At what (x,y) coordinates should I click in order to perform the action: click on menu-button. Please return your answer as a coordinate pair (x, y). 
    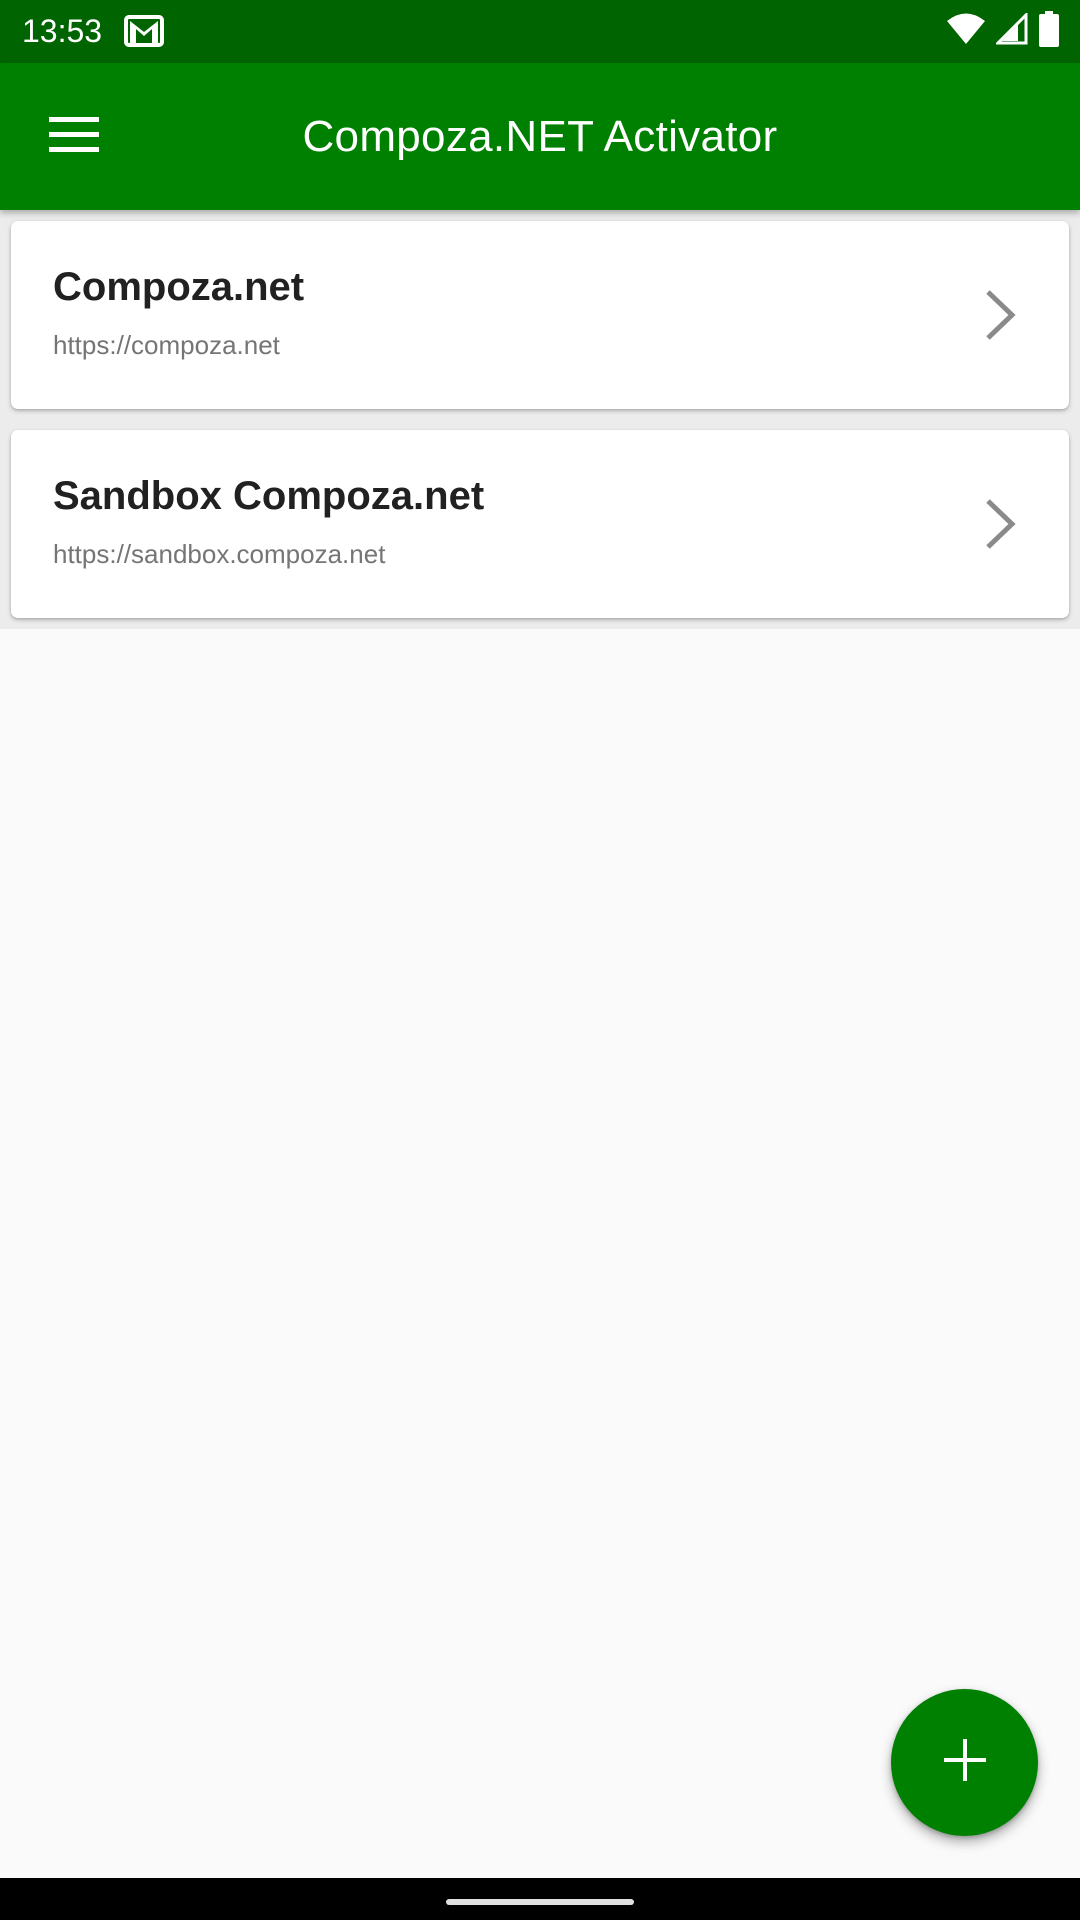
    Looking at the image, I should click on (74, 137).